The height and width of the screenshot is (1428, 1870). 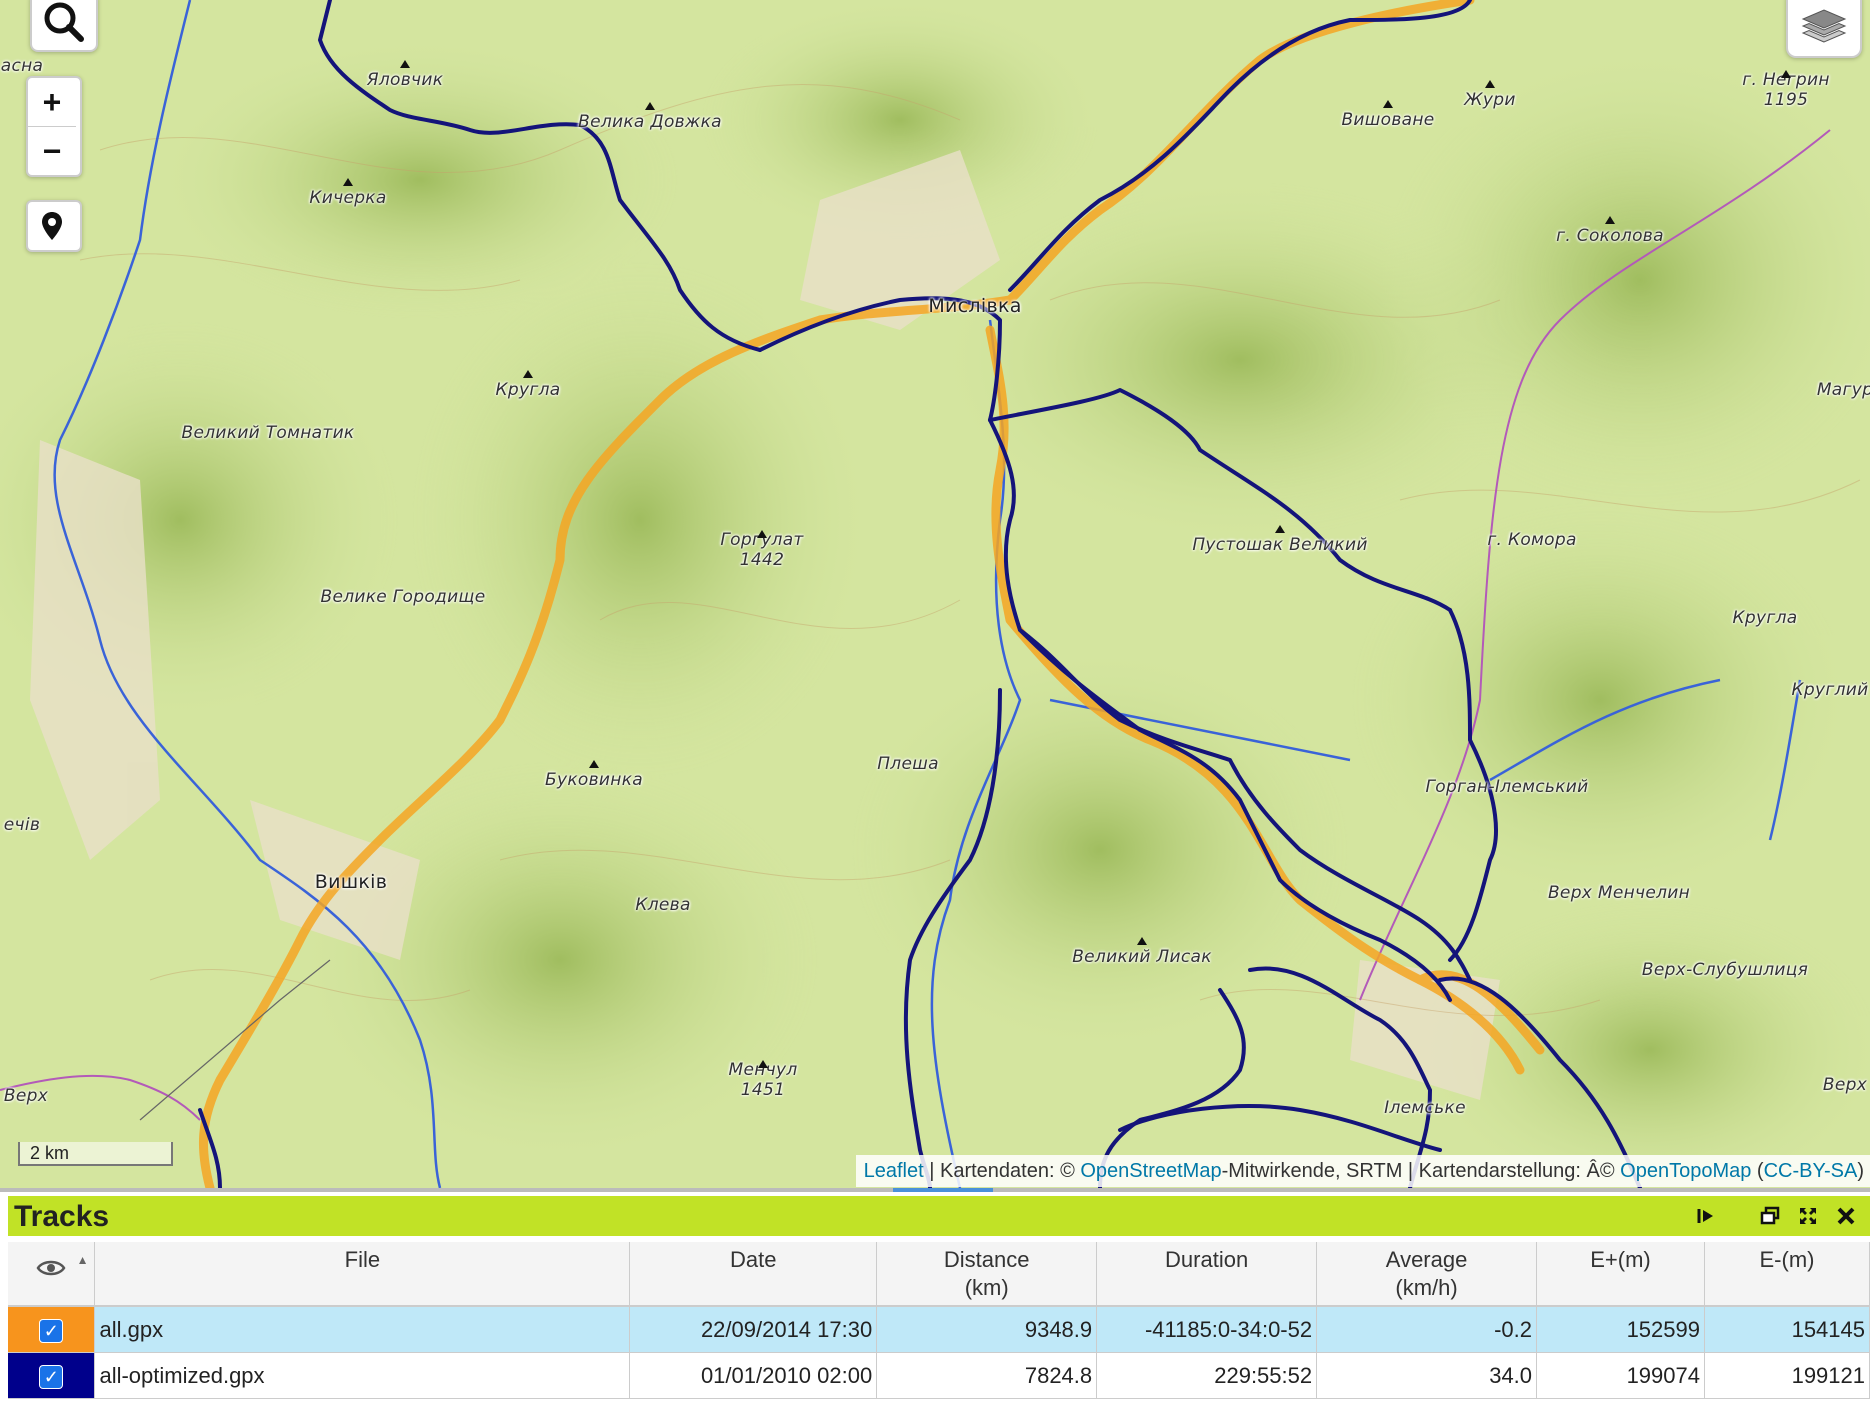 I want to click on distance-cell: 7824.8, so click(x=987, y=1375).